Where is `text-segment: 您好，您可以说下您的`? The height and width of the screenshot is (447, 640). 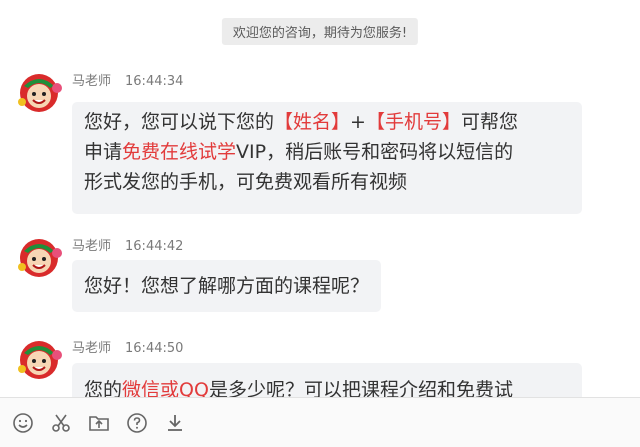
text-segment: 您好，您可以说下您的 is located at coordinates (179, 122).